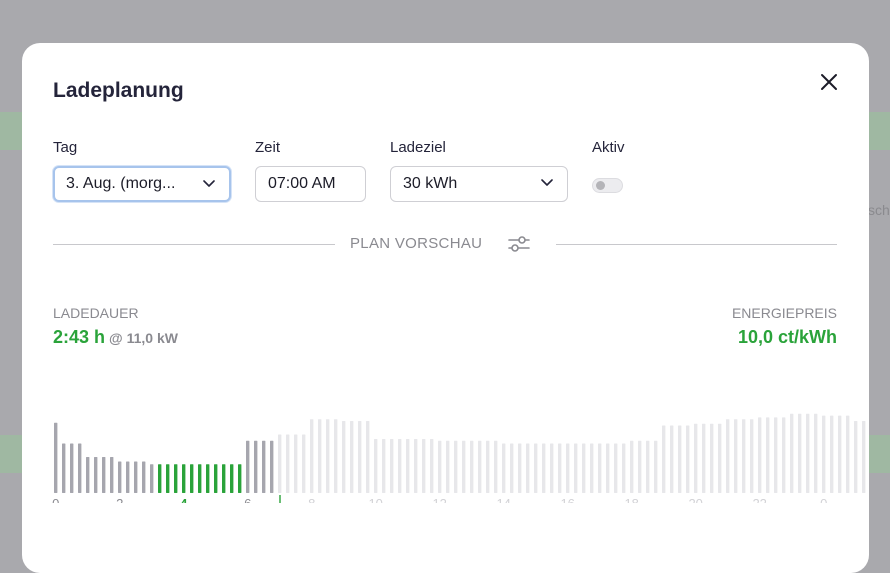 Image resolution: width=890 pixels, height=573 pixels. Describe the element at coordinates (310, 184) in the screenshot. I see `time-input: 07:00 AM` at that location.